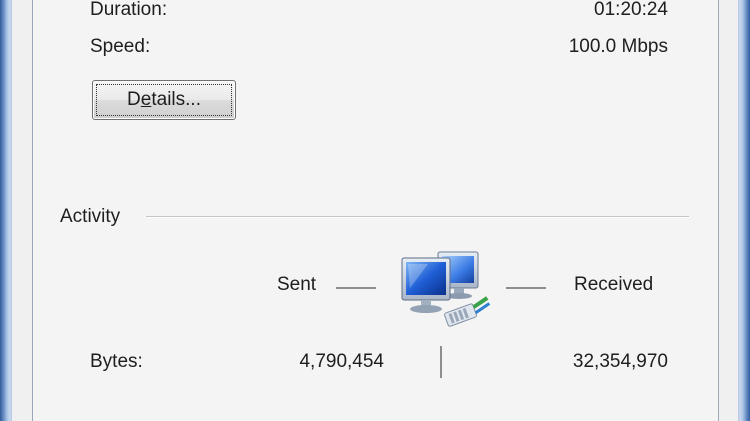  Describe the element at coordinates (32, 210) in the screenshot. I see `panel-border-left` at that location.